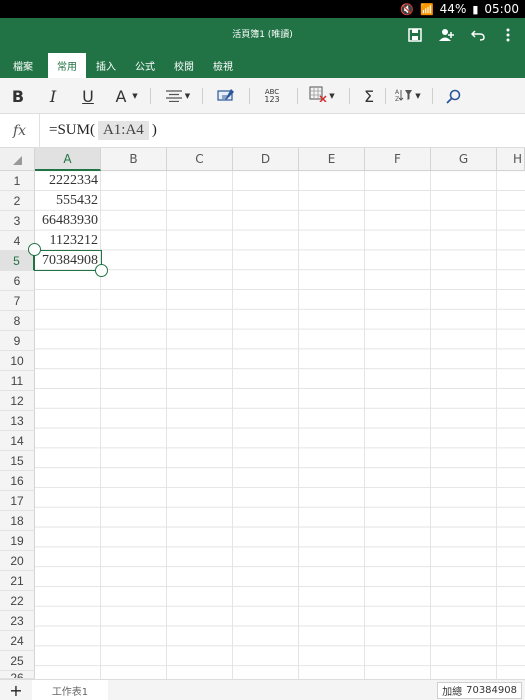 Image resolution: width=525 pixels, height=700 pixels. I want to click on row-header-11: 11, so click(17, 381).